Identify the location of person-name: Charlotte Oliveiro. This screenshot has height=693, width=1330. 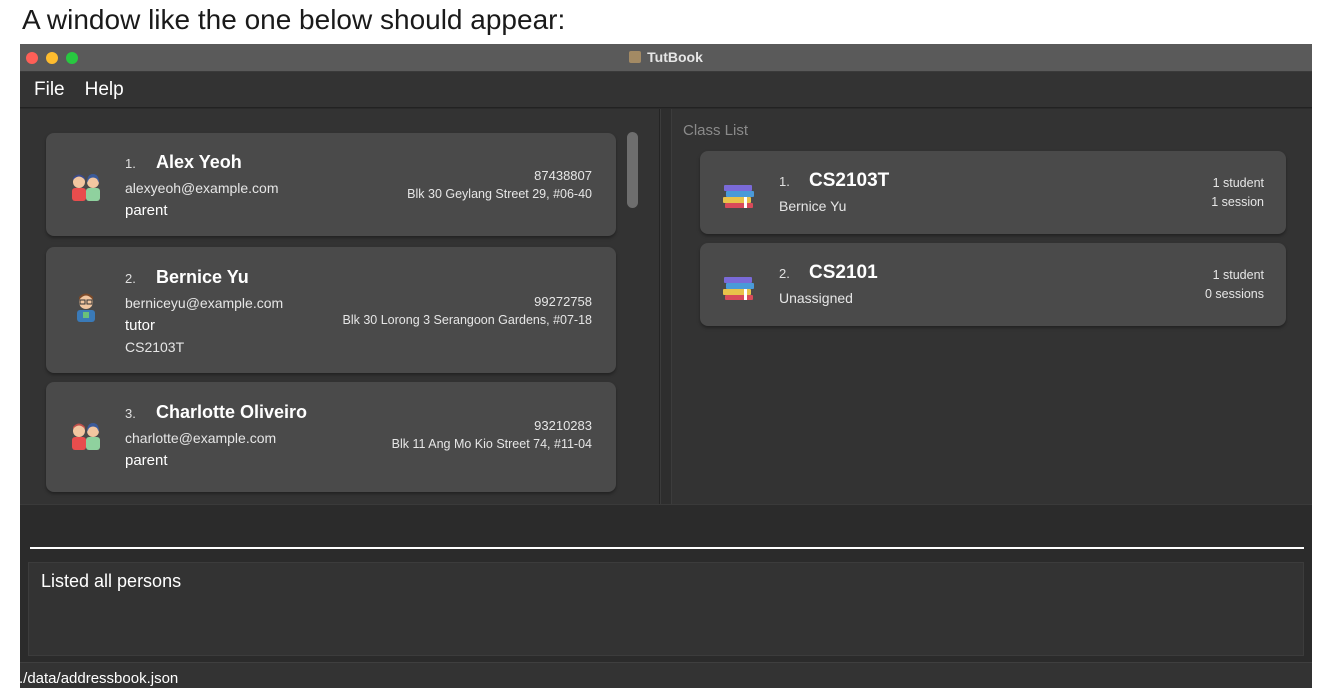
(232, 412).